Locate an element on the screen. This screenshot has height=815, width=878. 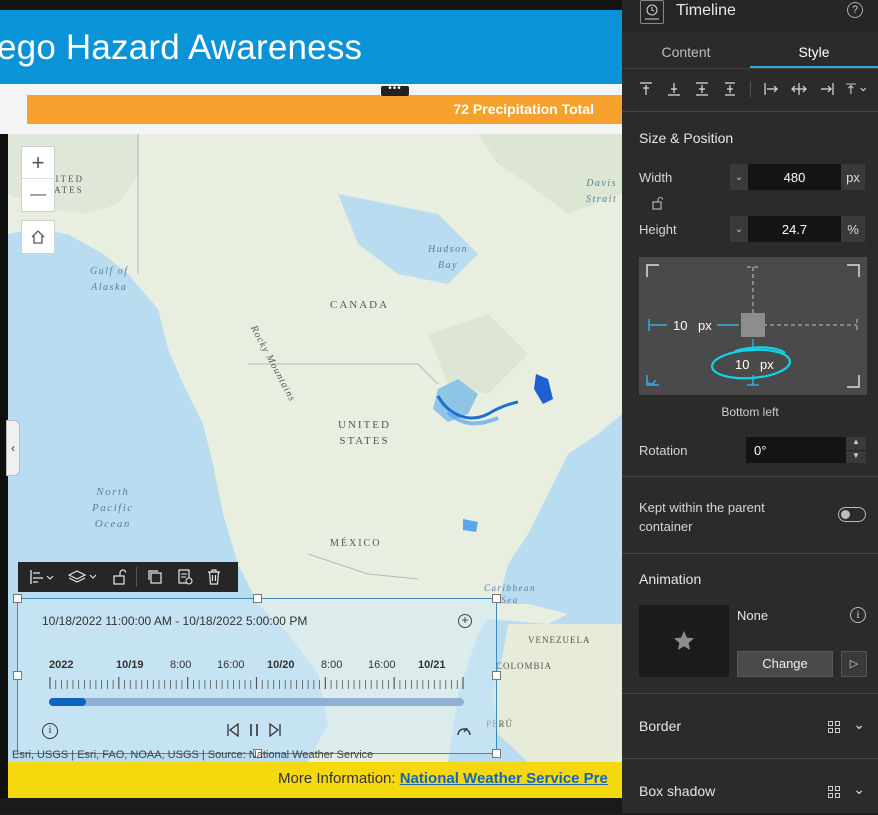
banner-text: 72 Precipitation Total is located at coordinates (523, 109).